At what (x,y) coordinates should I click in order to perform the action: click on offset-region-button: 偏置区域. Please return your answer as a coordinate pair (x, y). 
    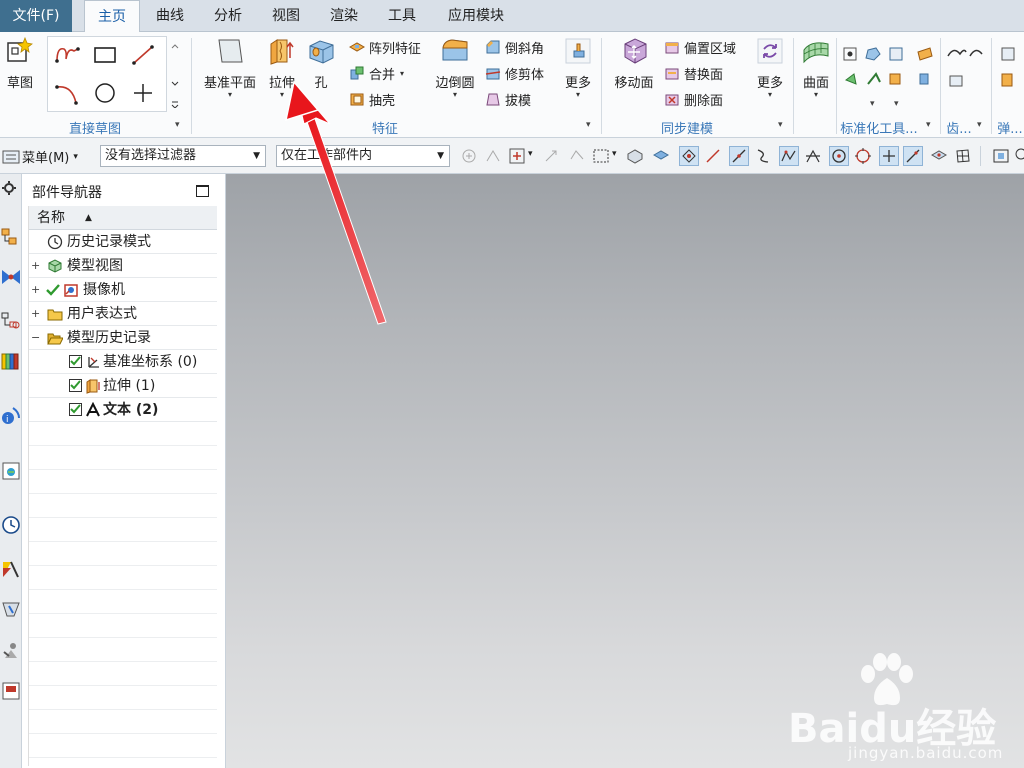
    Looking at the image, I should click on (700, 47).